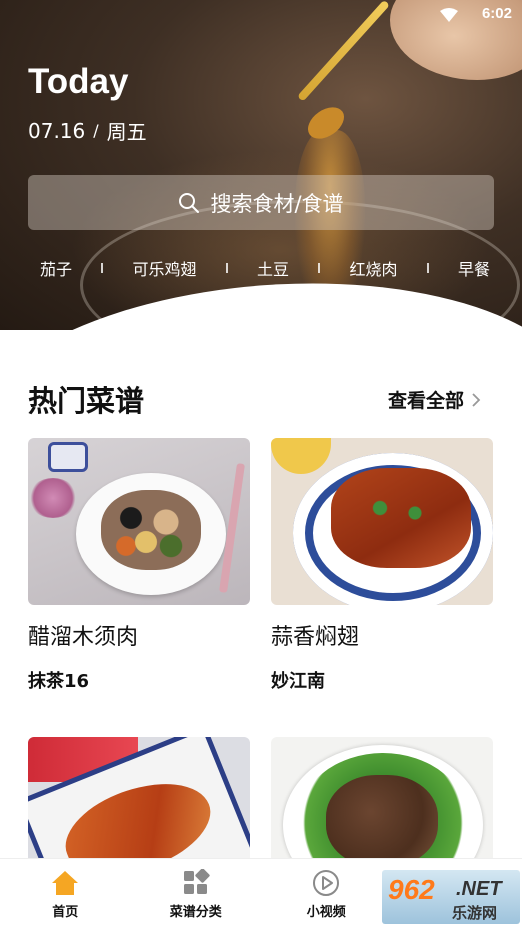 This screenshot has width=522, height=928. Describe the element at coordinates (426, 401) in the screenshot. I see `view-all-label: 查看全部` at that location.